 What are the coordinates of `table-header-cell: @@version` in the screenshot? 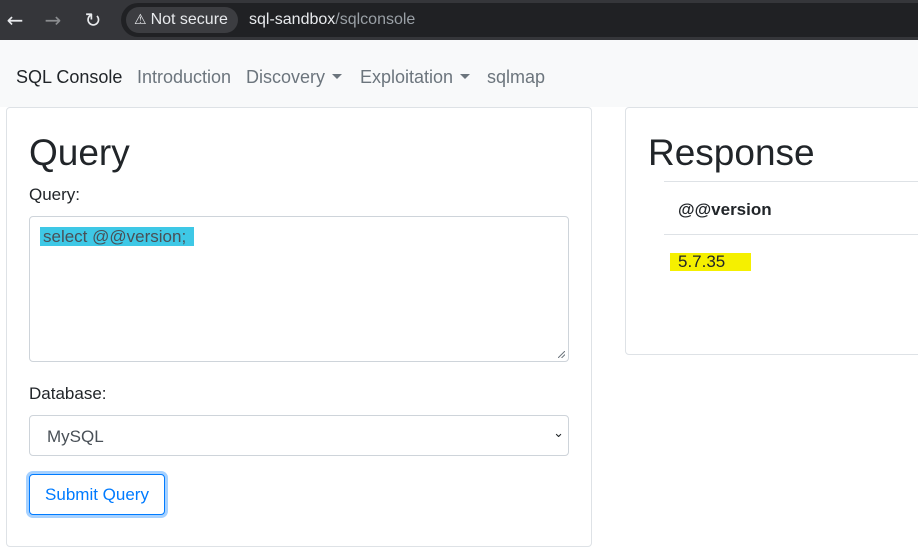 It's located at (725, 209).